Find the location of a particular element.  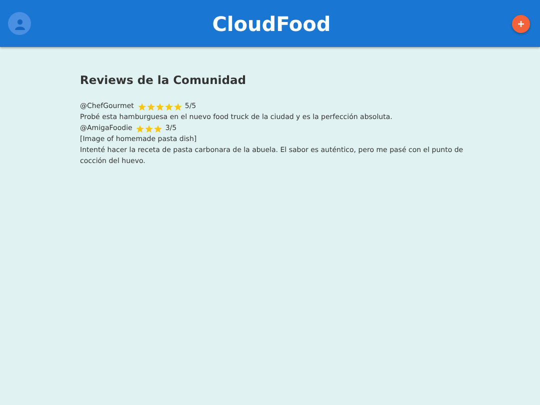

plus-icon is located at coordinates (521, 23).